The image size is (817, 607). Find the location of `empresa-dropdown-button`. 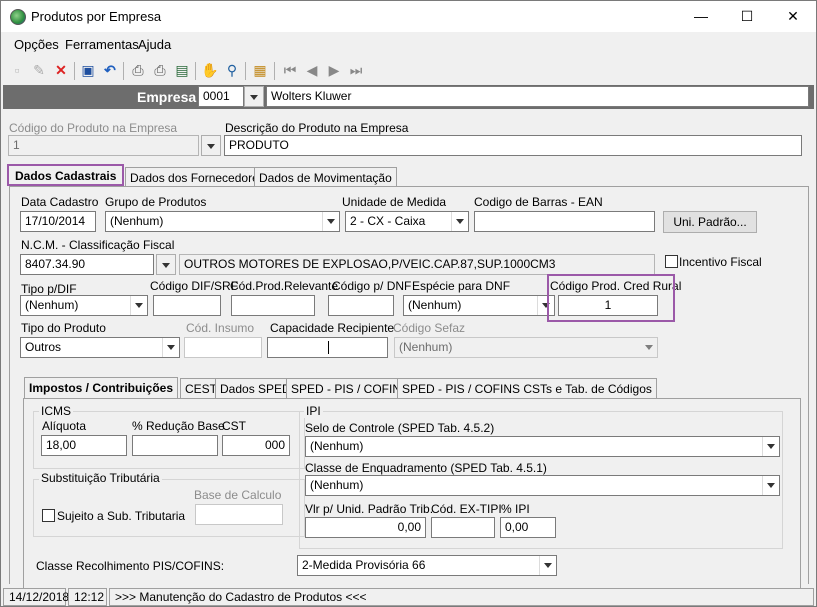

empresa-dropdown-button is located at coordinates (254, 96).